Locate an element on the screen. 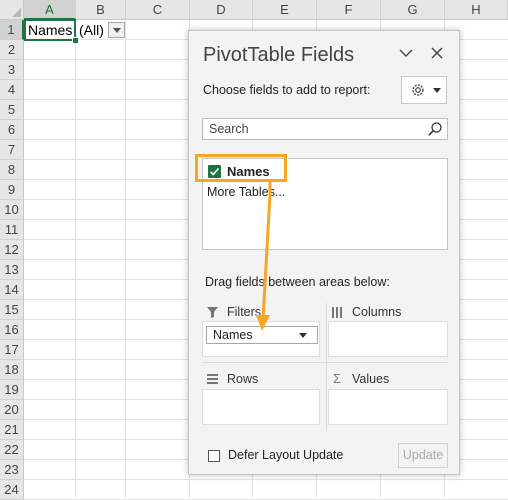 Image resolution: width=508 pixels, height=500 pixels. column-header-a: A is located at coordinates (50, 10).